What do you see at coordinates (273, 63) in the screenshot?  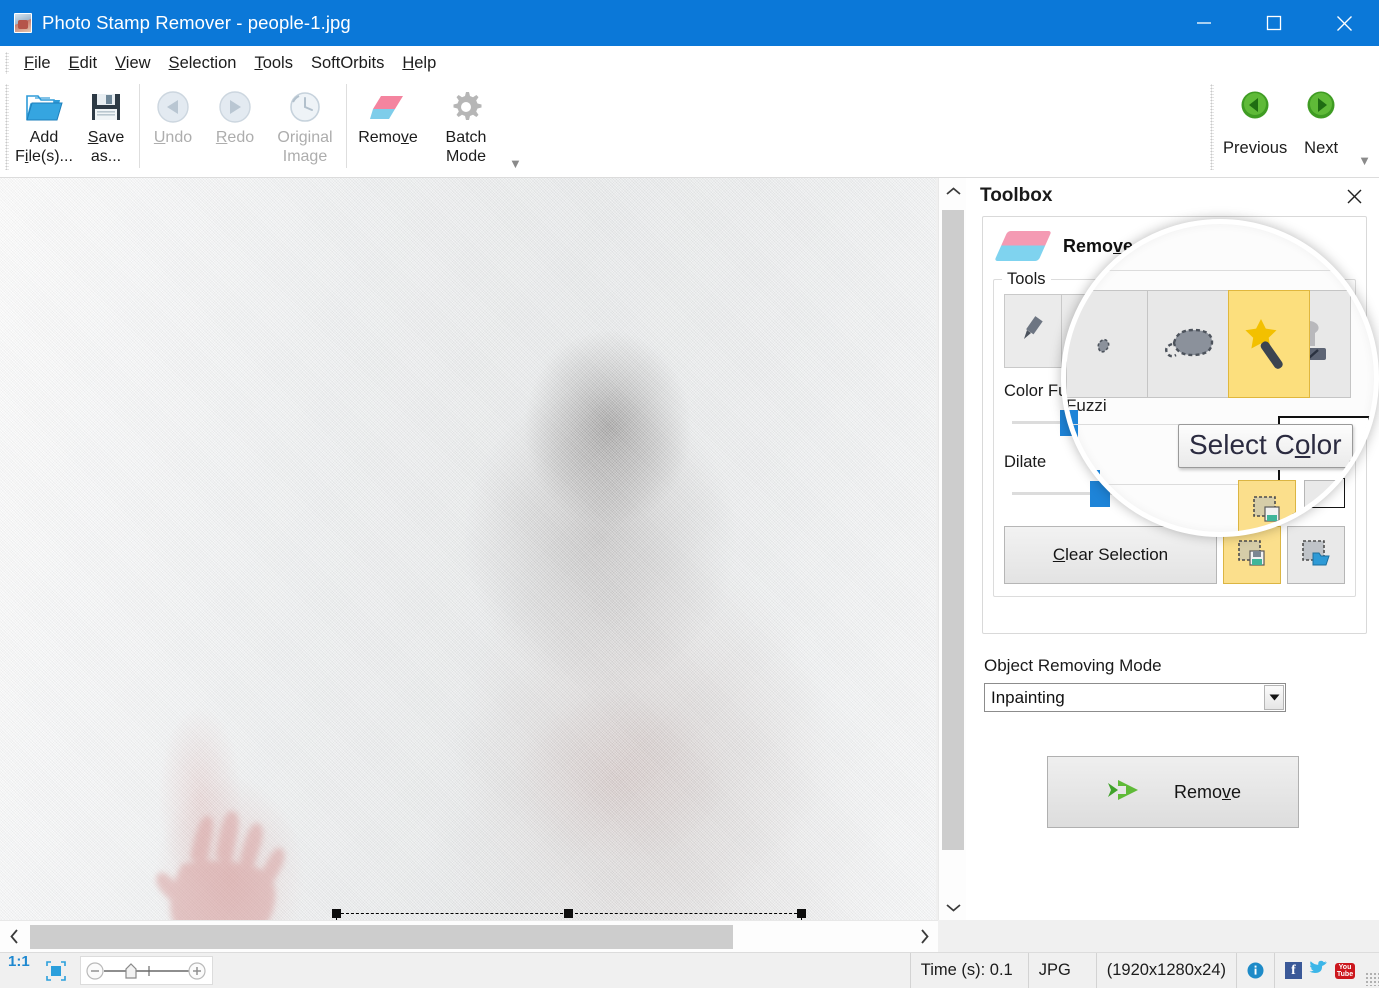 I see `menu-tools: Tools` at bounding box center [273, 63].